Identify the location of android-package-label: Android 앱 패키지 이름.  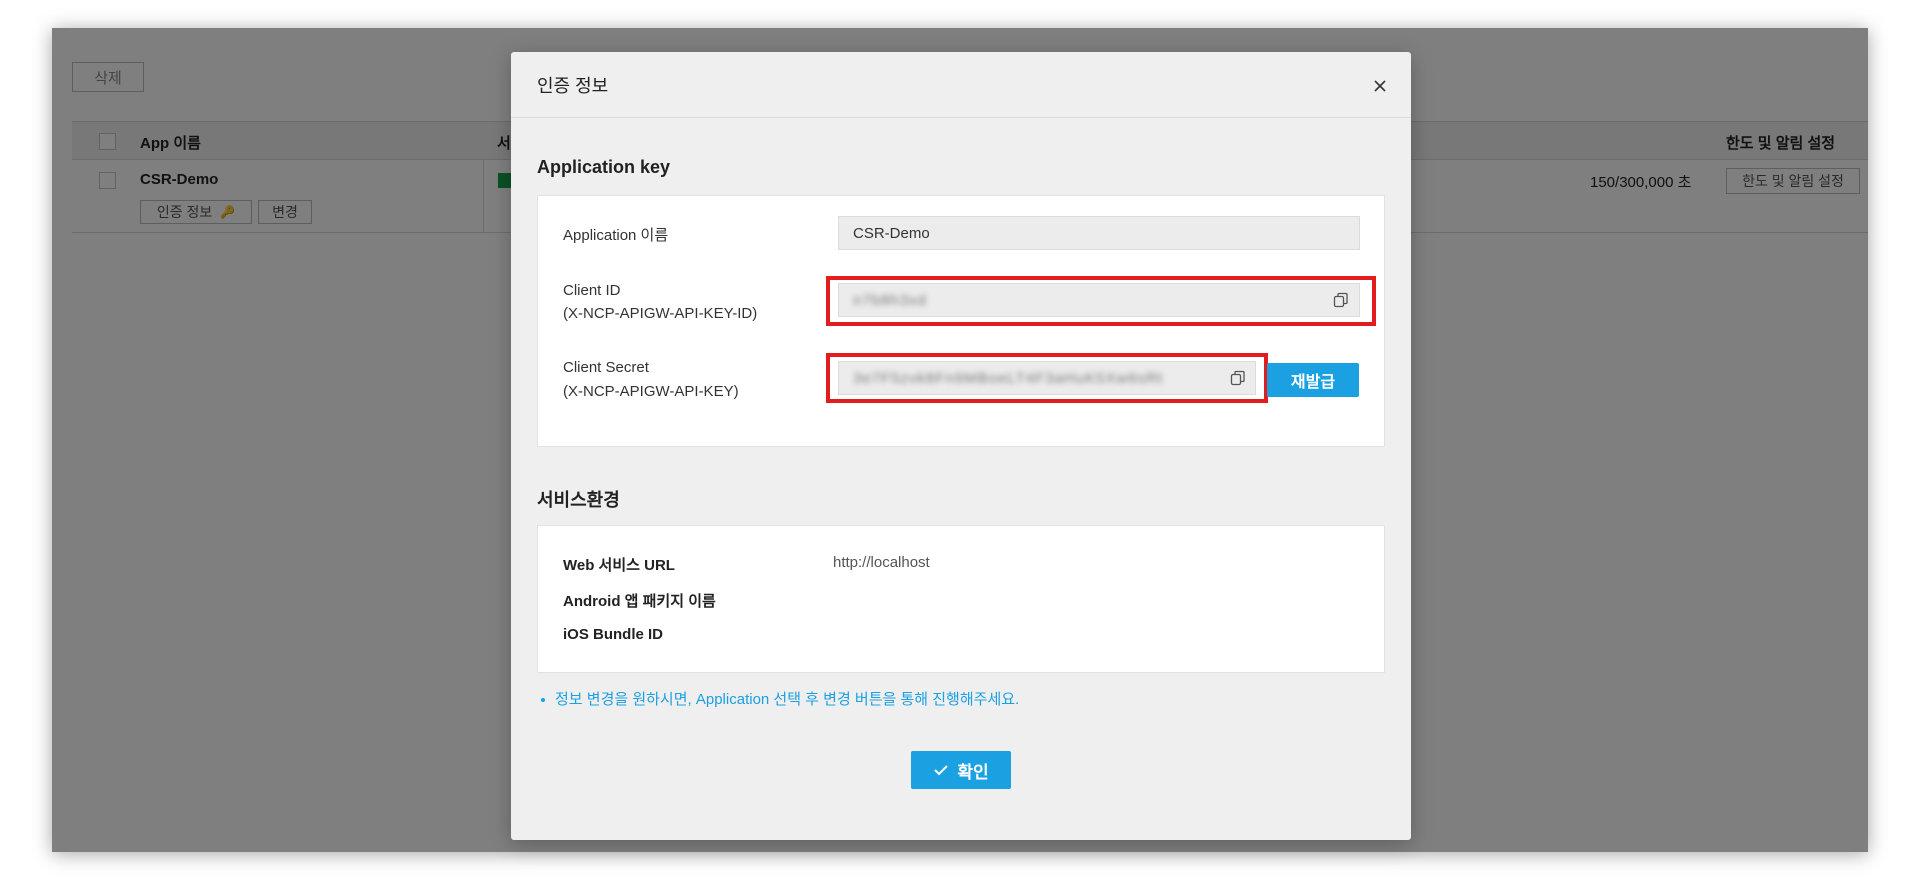
(639, 601).